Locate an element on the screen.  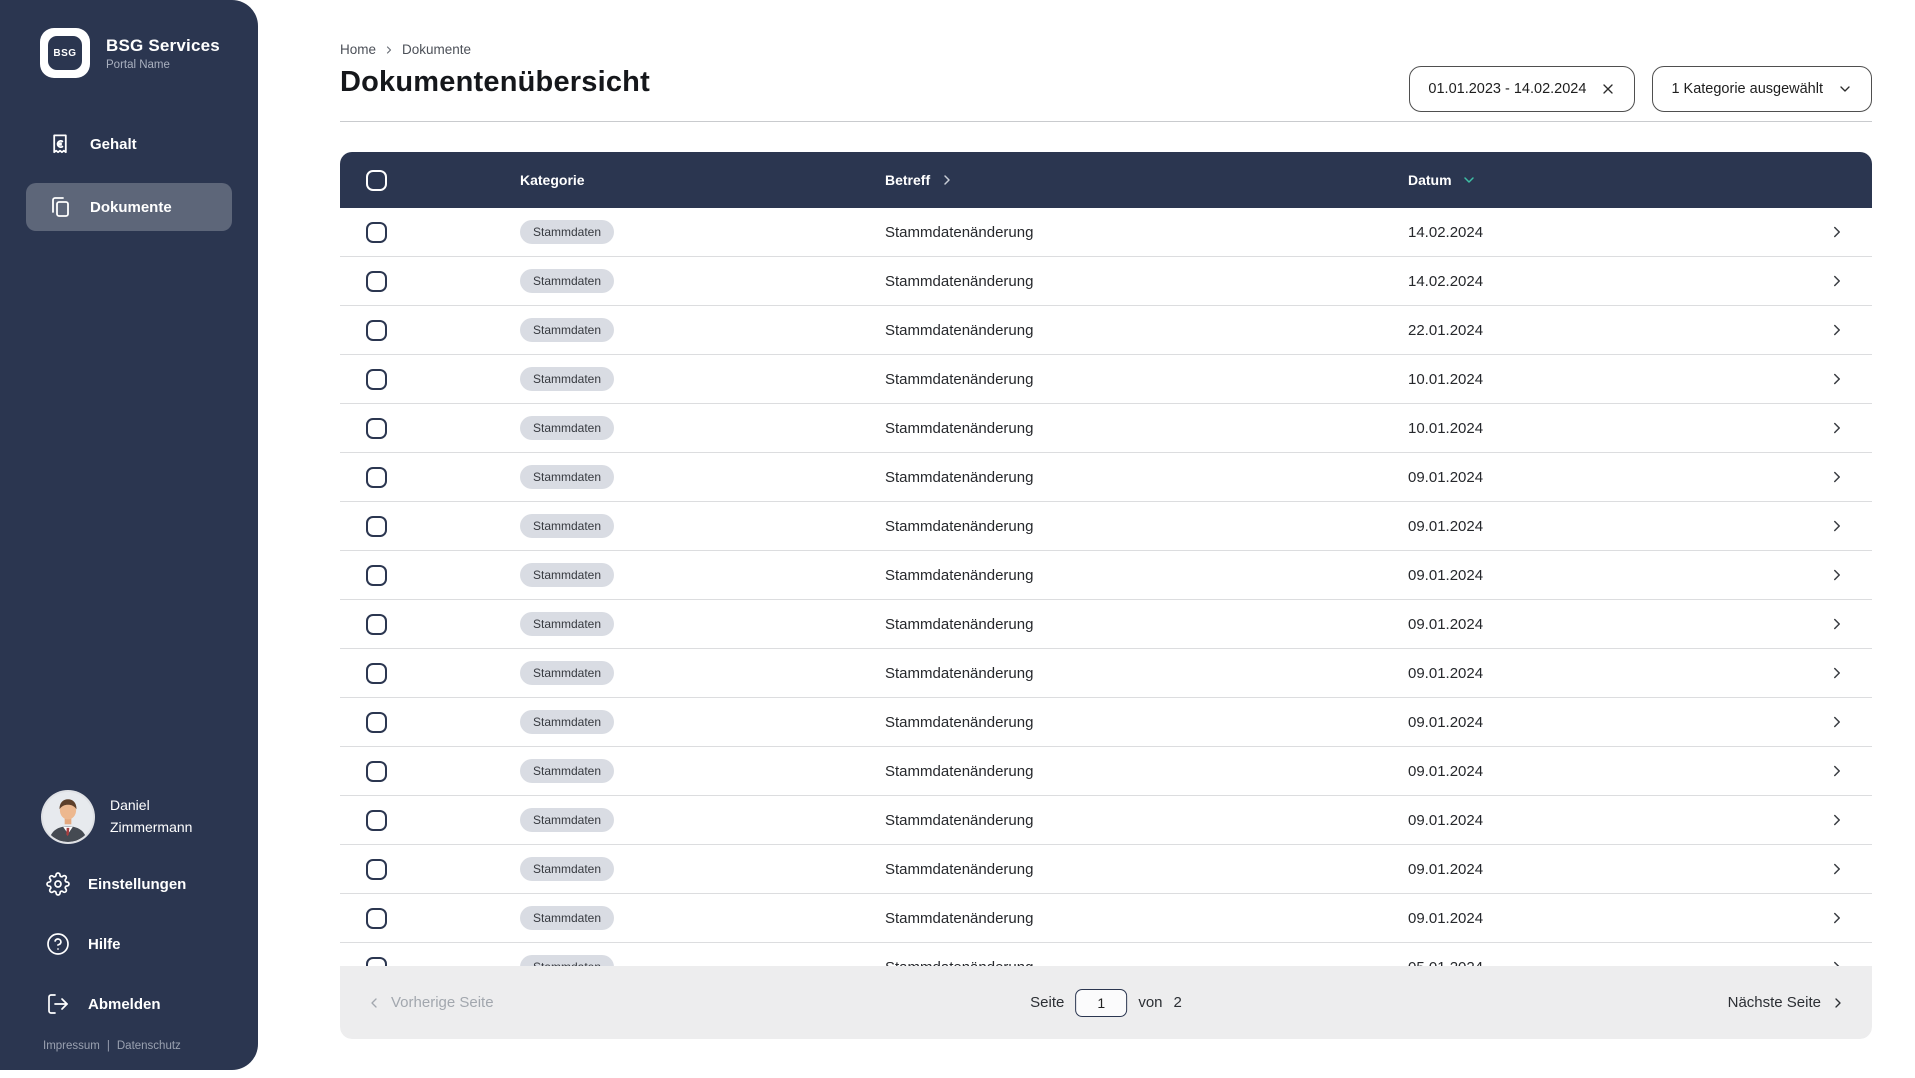
help-circle-icon is located at coordinates (58, 944).